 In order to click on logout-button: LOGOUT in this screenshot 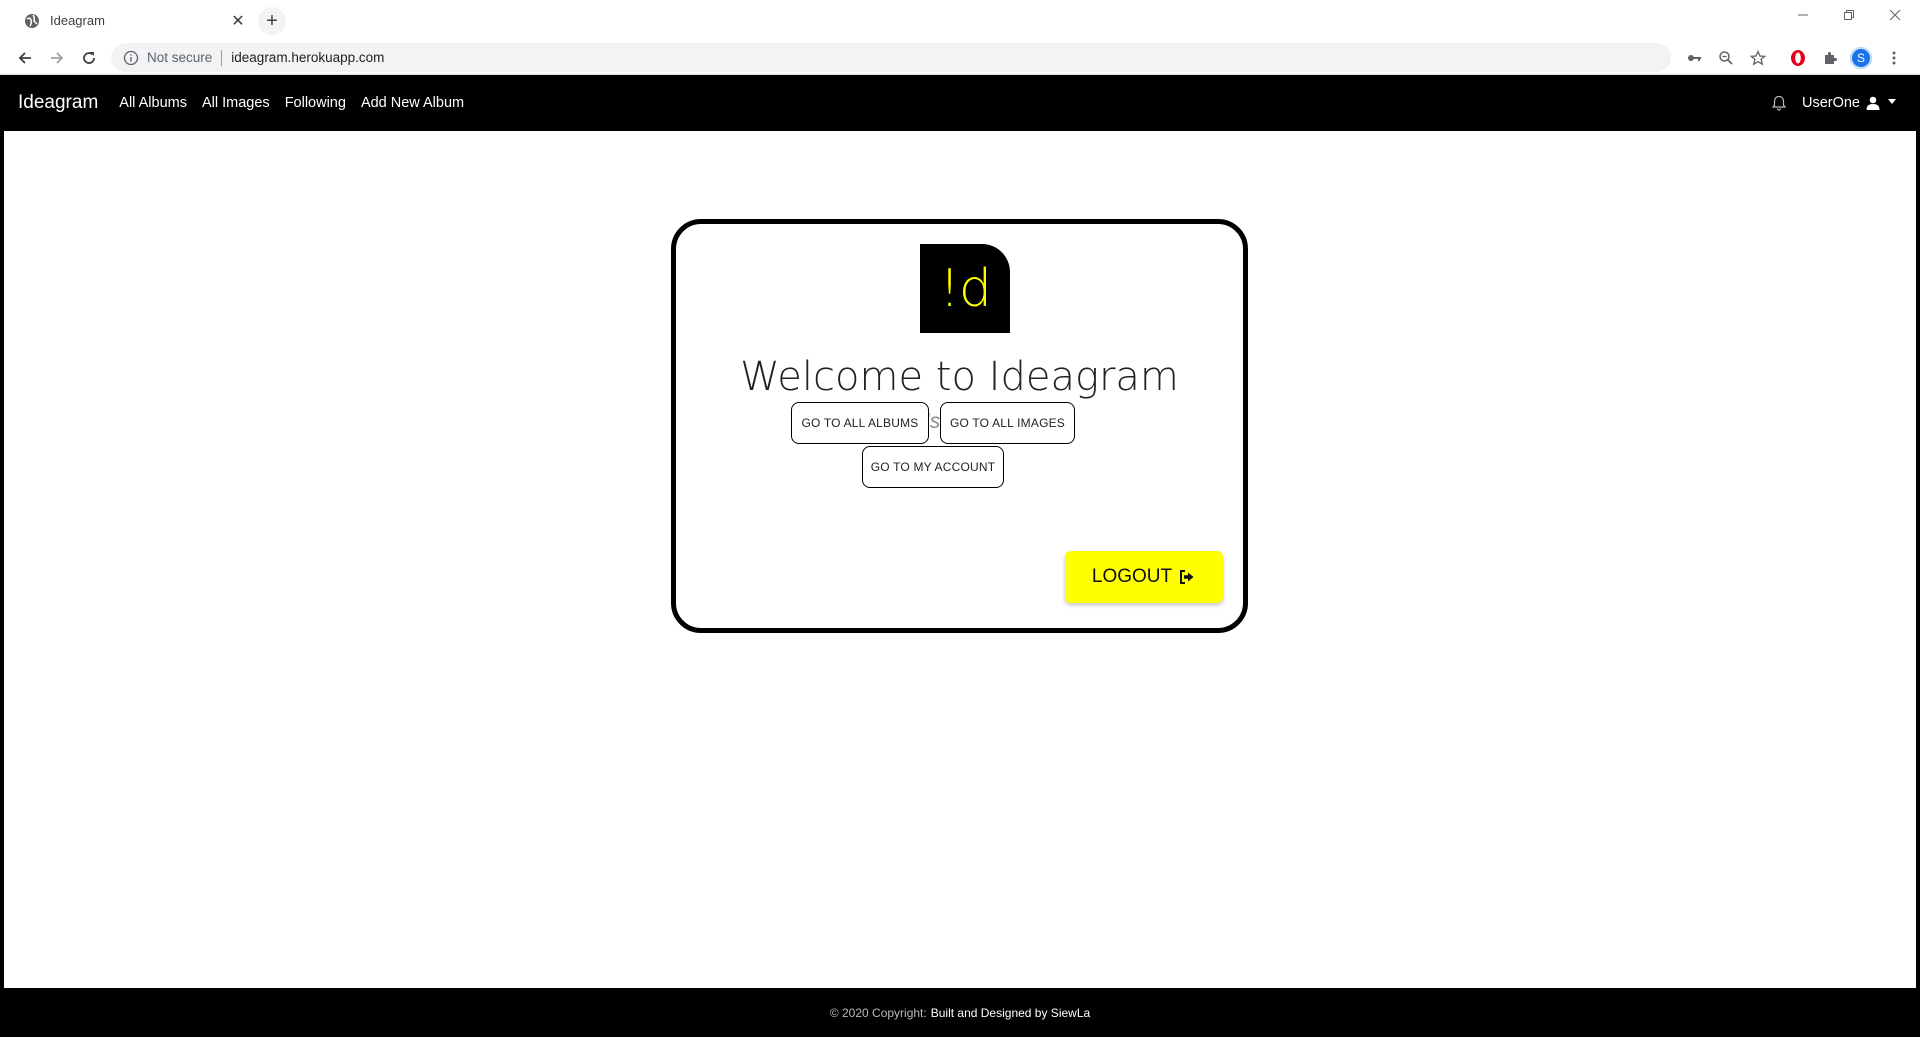, I will do `click(1144, 577)`.